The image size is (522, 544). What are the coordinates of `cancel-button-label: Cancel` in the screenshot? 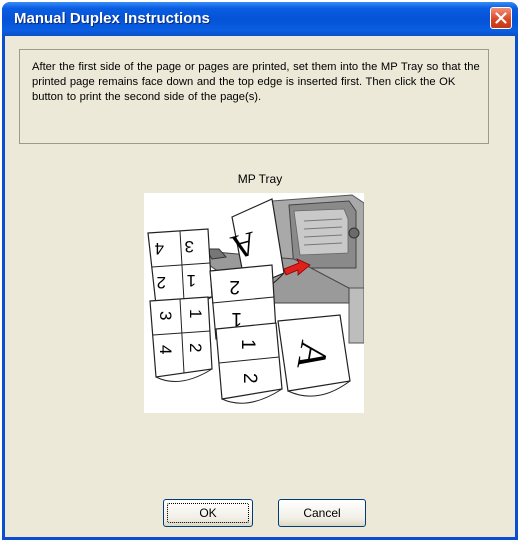 It's located at (322, 513).